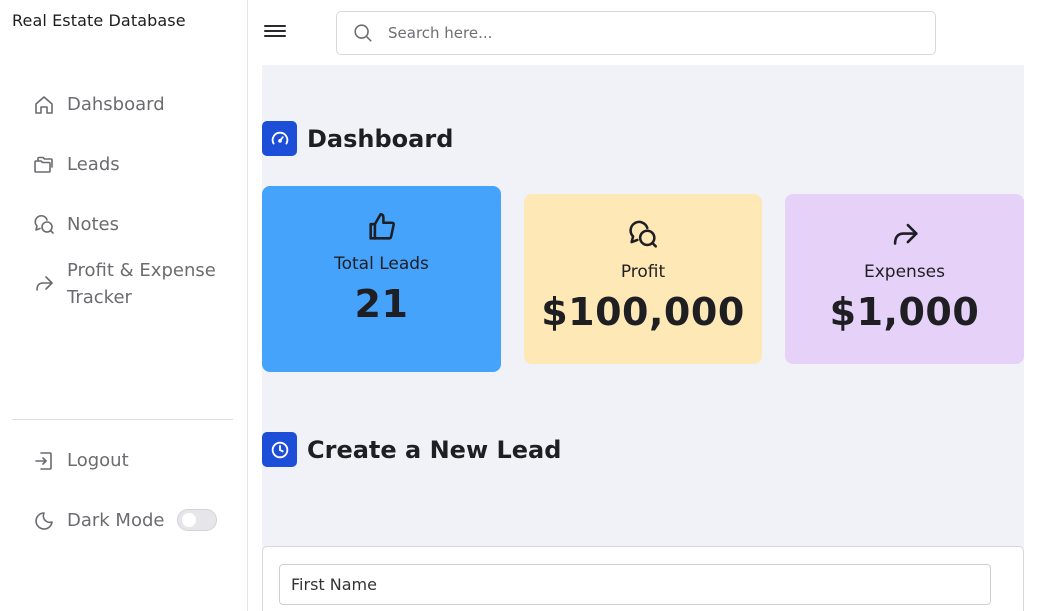 Image resolution: width=1042 pixels, height=611 pixels. Describe the element at coordinates (904, 272) in the screenshot. I see `card-label: Expenses` at that location.